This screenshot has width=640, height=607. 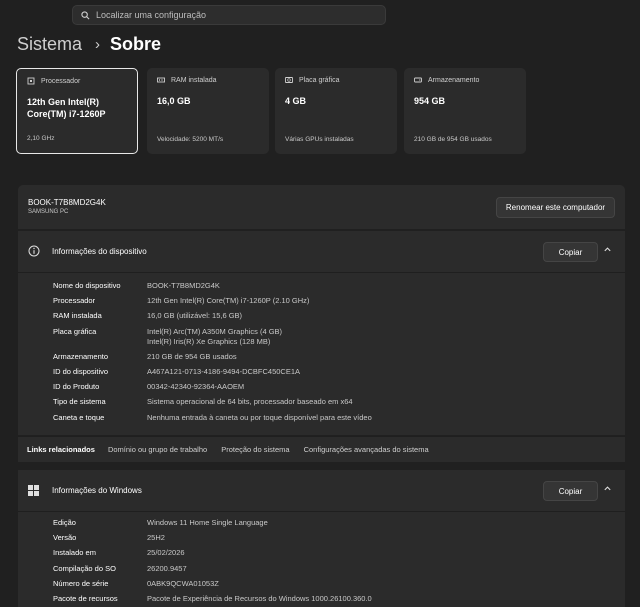 What do you see at coordinates (454, 80) in the screenshot?
I see `spec-label: Armazenamento` at bounding box center [454, 80].